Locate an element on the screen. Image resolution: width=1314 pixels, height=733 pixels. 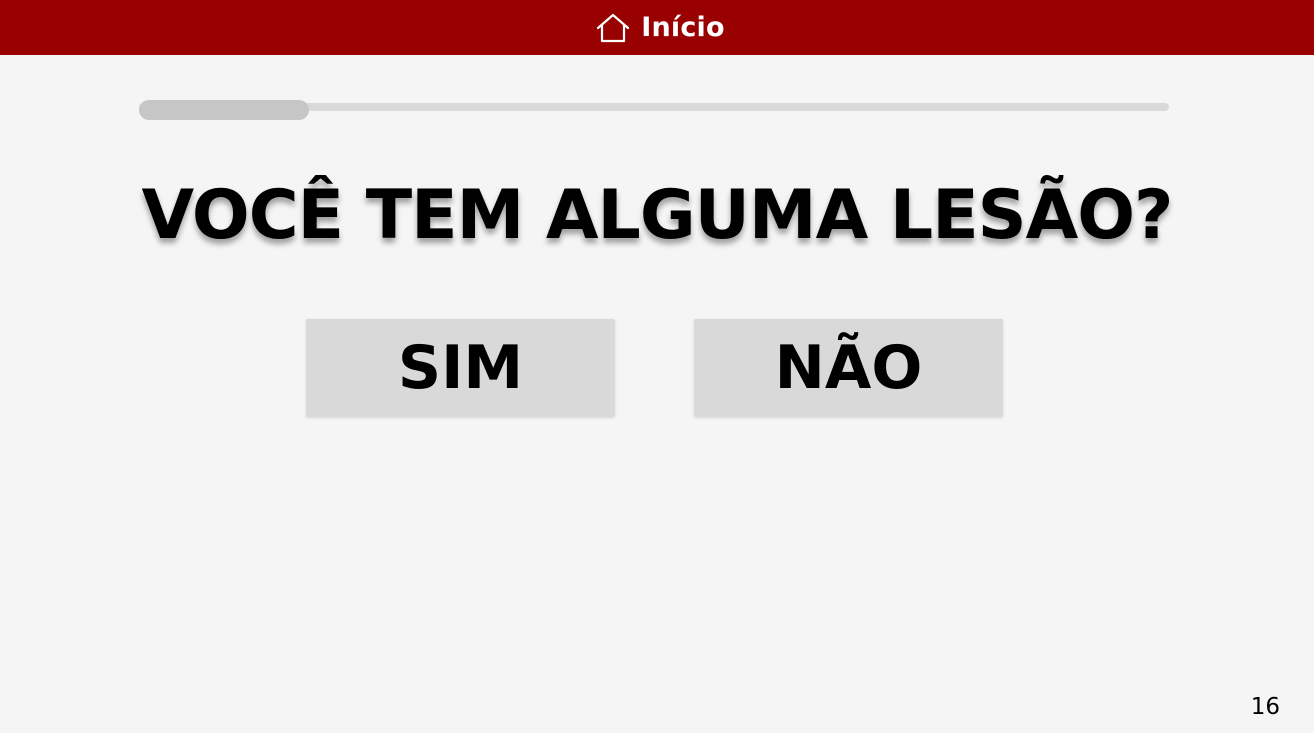
home-icon is located at coordinates (613, 27).